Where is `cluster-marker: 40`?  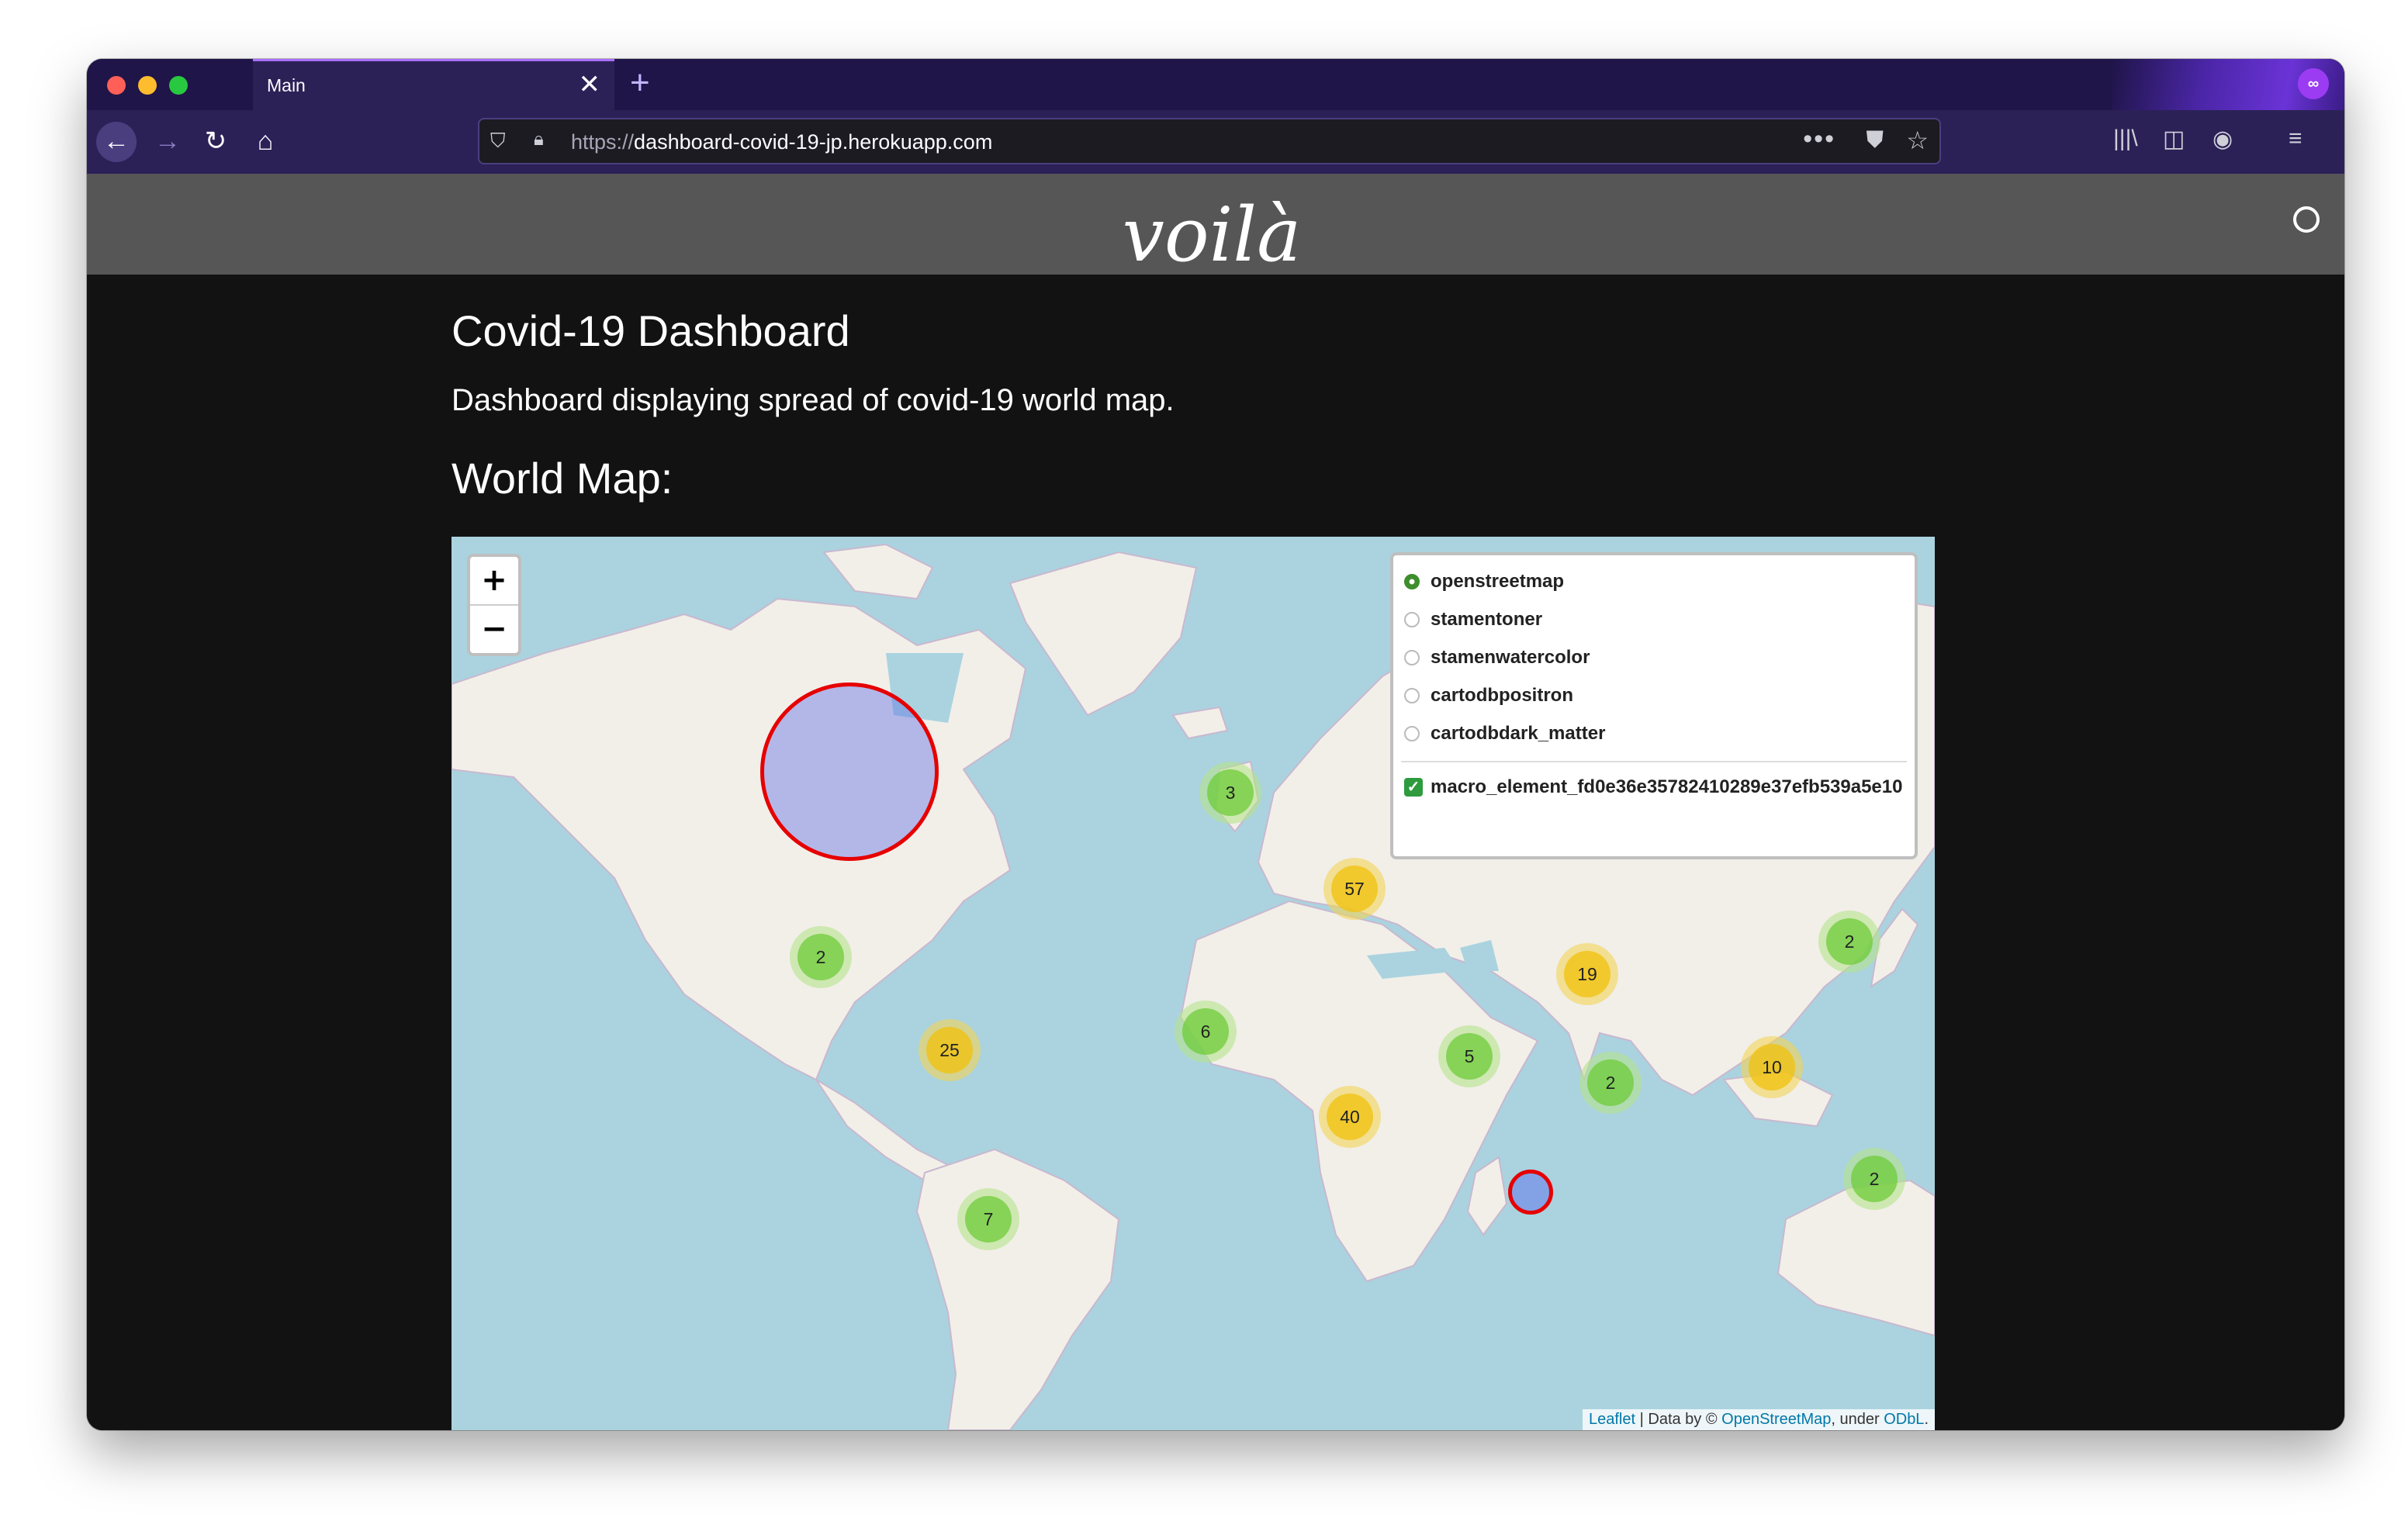 cluster-marker: 40 is located at coordinates (1350, 1117).